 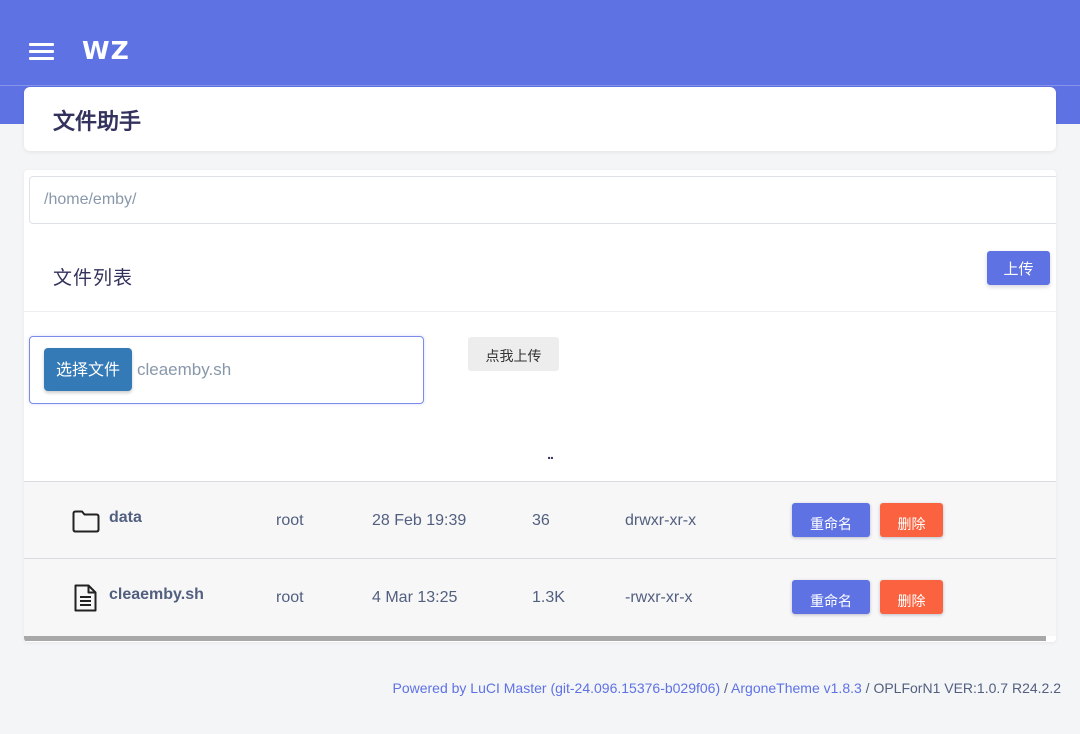 What do you see at coordinates (88, 369) in the screenshot?
I see `choose-file-button: 选择文件` at bounding box center [88, 369].